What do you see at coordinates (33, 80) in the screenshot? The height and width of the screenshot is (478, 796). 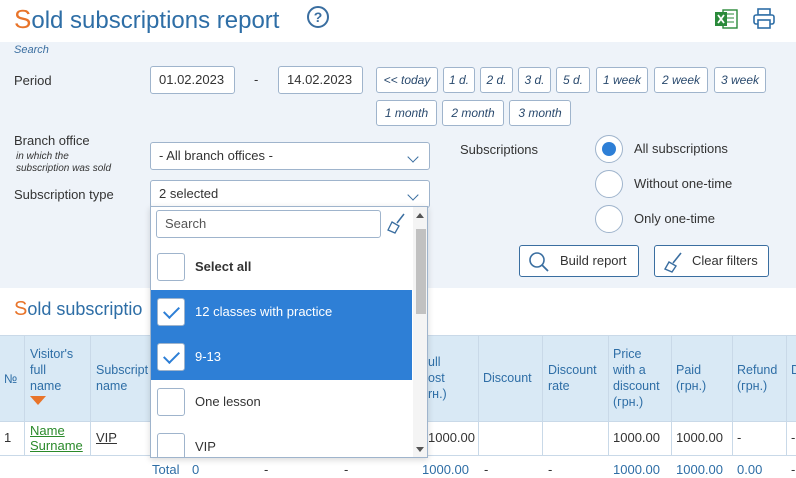 I see `period-label: Period` at bounding box center [33, 80].